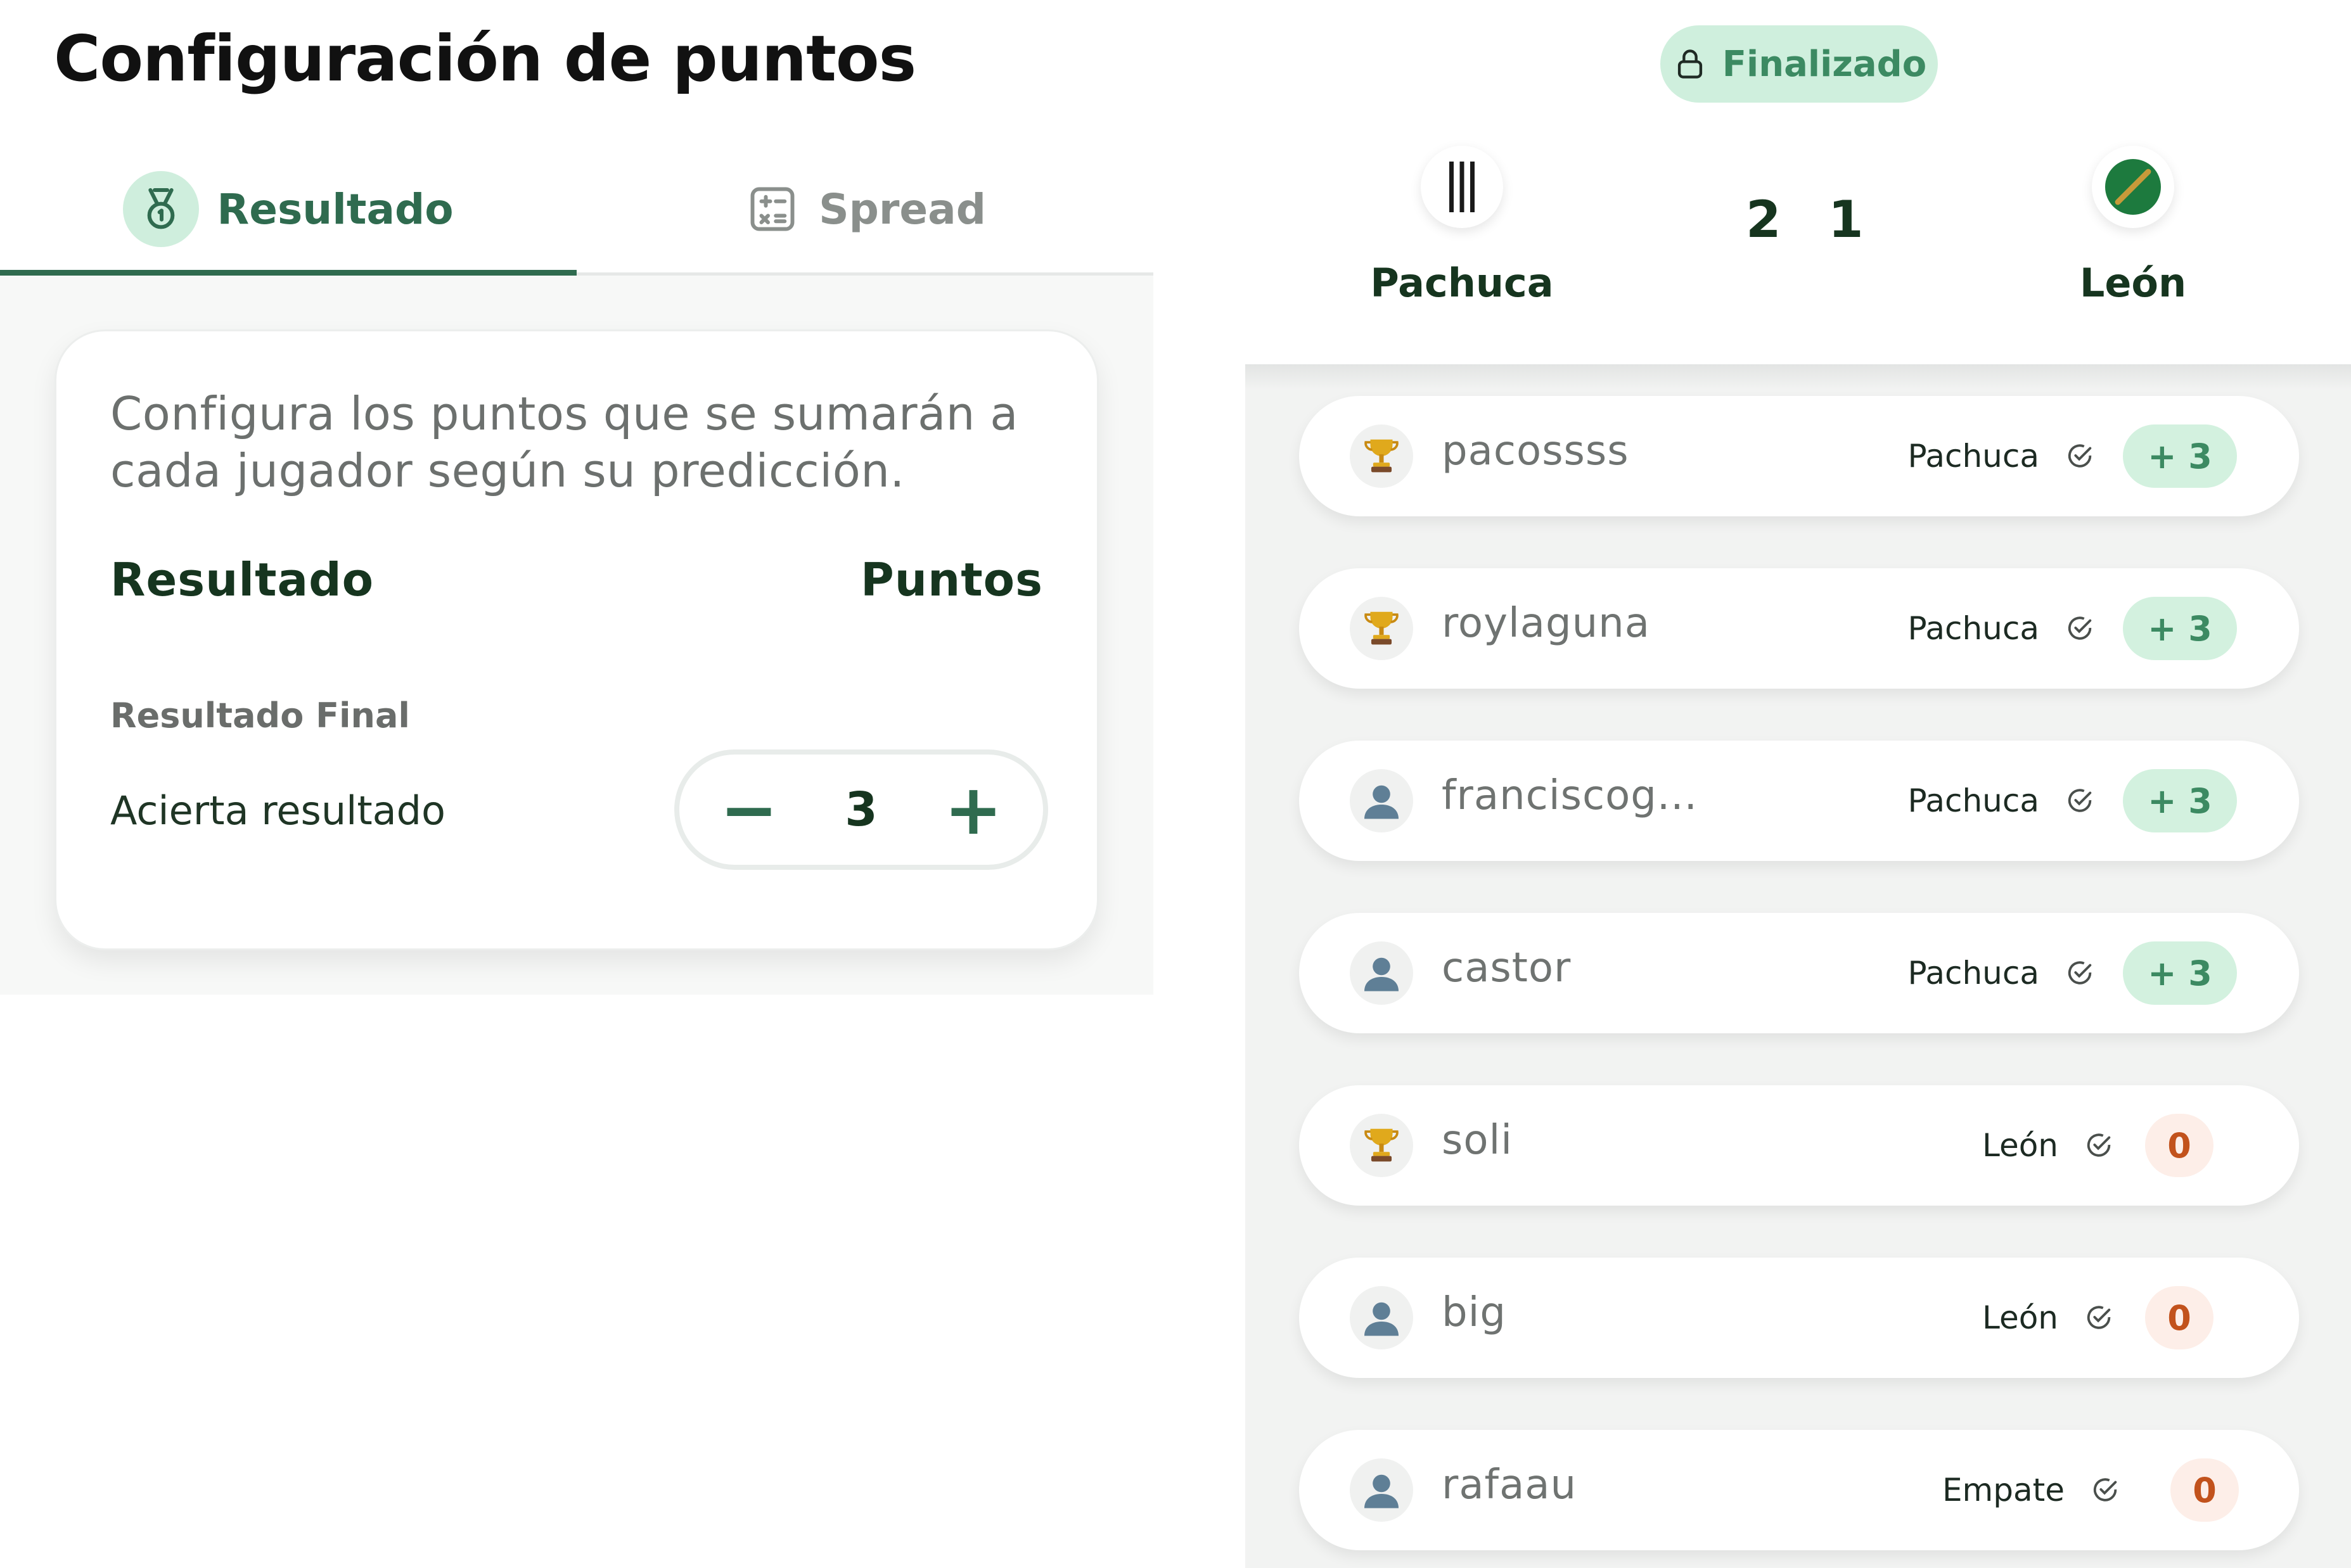 The image size is (2351, 1568). I want to click on calculator-icon, so click(772, 209).